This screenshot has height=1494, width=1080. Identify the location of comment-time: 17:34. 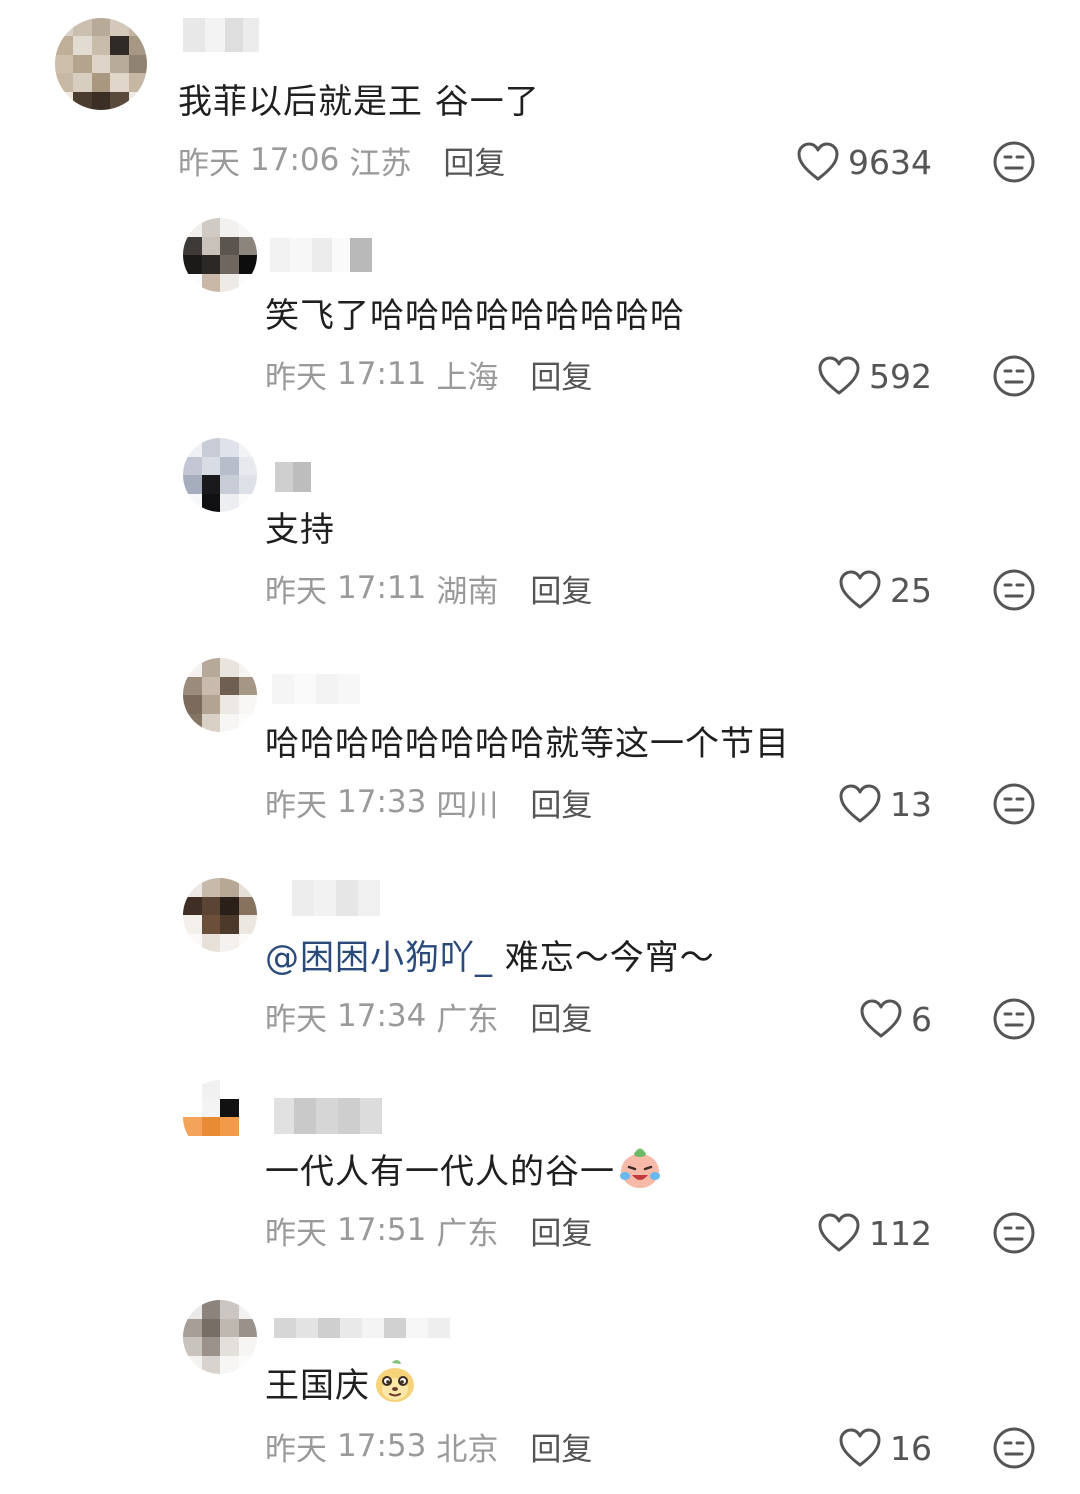
(382, 1016).